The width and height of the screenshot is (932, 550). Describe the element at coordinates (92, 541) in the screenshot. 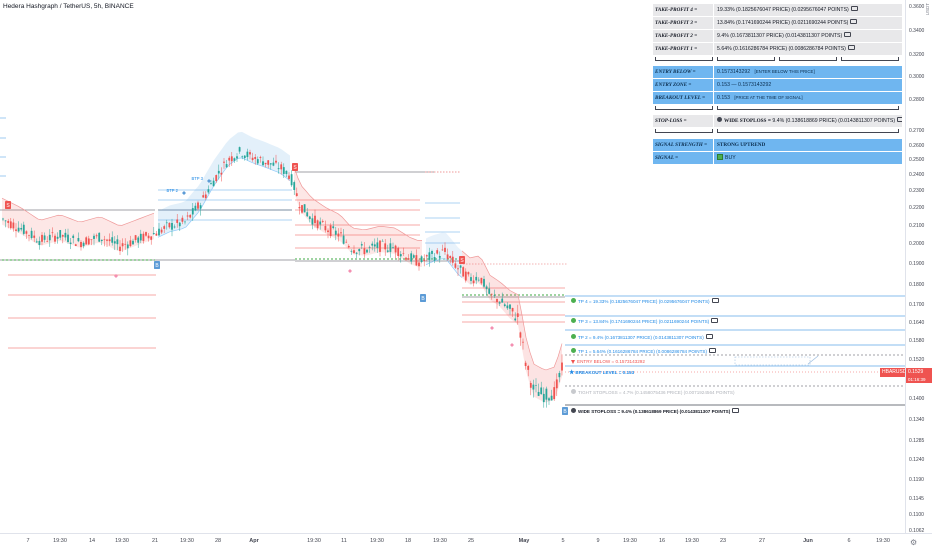

I see `time-tick: 14` at that location.